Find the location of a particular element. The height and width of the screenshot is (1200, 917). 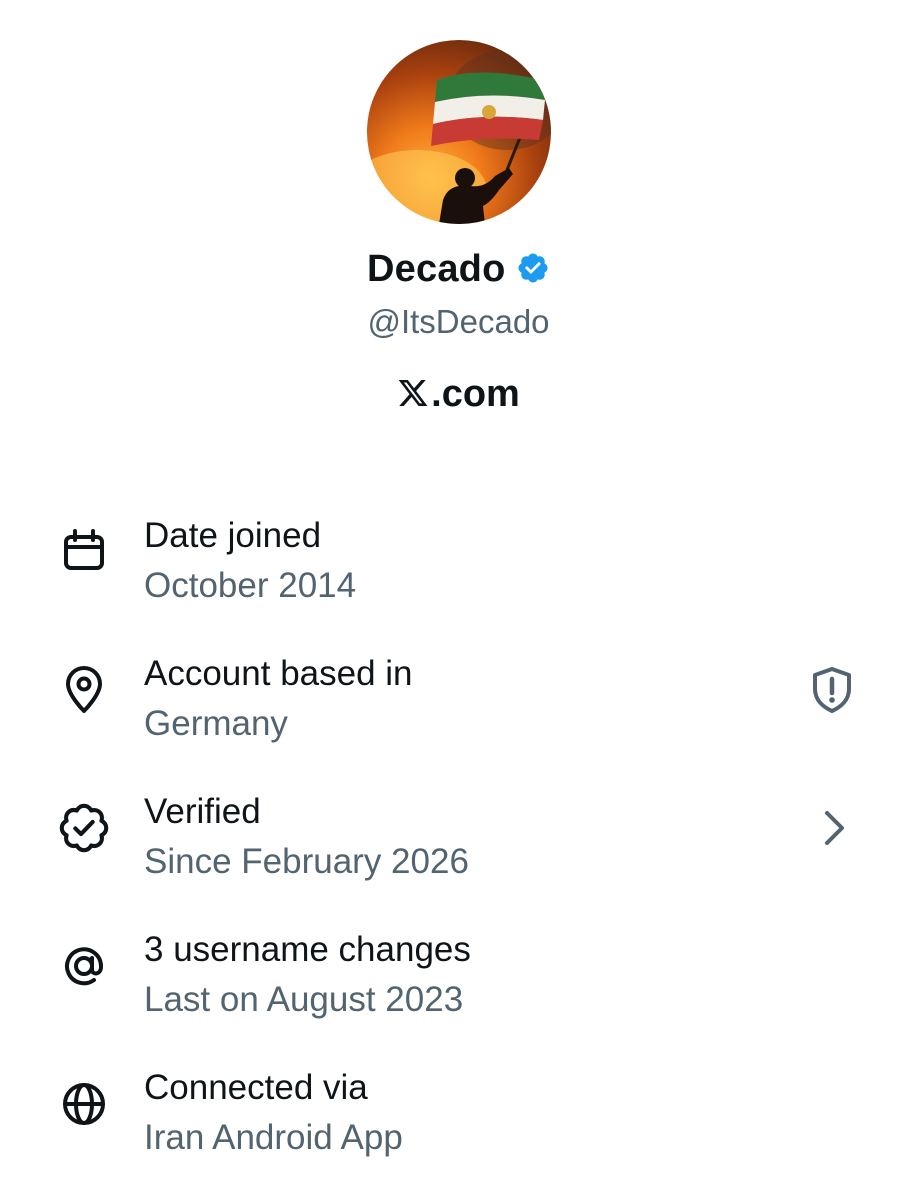

info-row-username-changes: 3 username changes Last on August 2023 is located at coordinates (458, 978).